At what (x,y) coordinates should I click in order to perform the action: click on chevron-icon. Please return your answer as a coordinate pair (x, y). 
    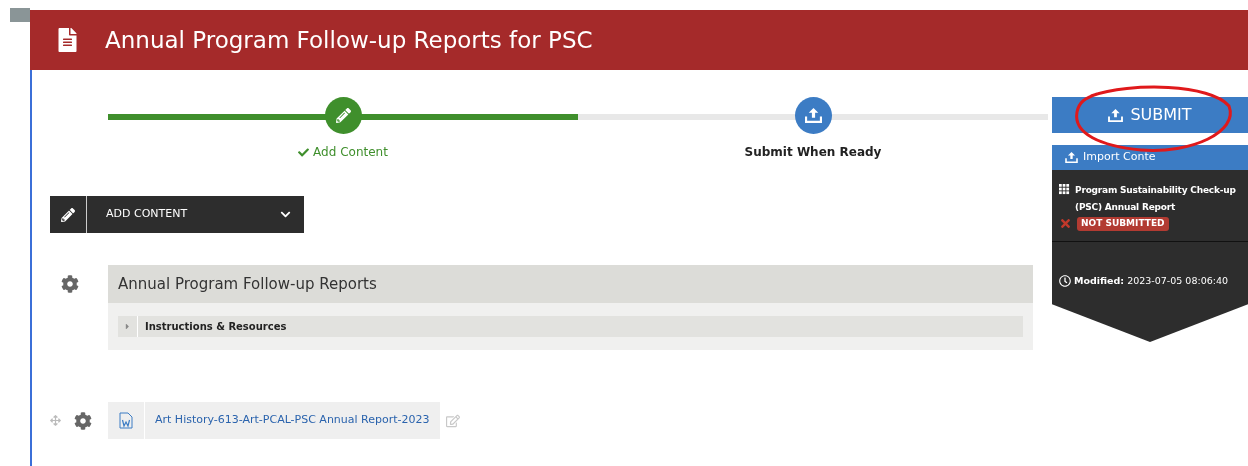
    Looking at the image, I should click on (285, 214).